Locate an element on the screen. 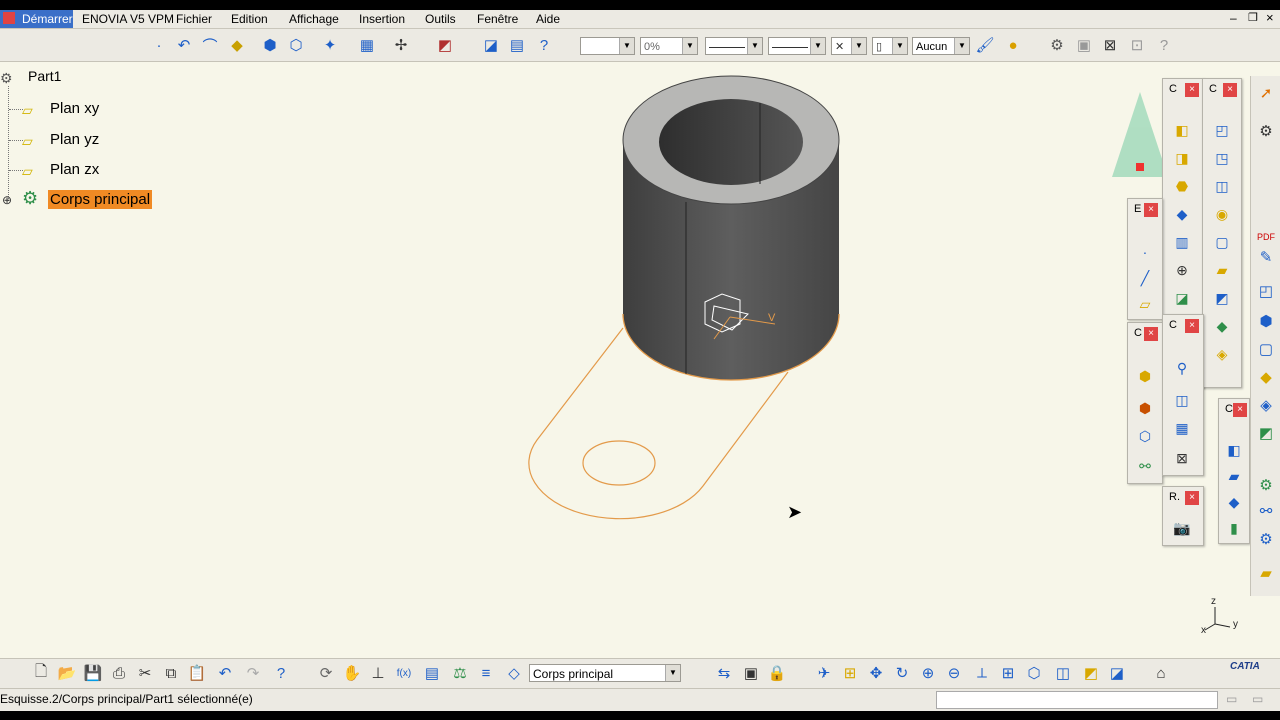  paste-icon: 📋 is located at coordinates (197, 673).